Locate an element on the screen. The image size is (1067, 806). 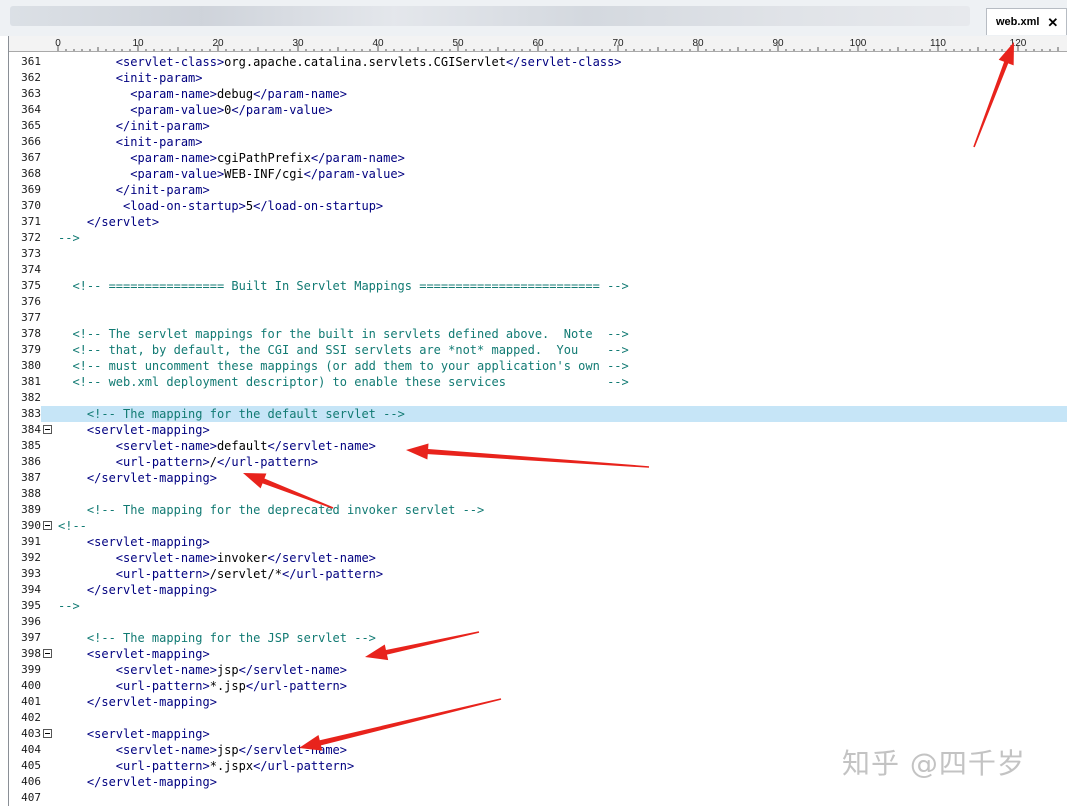
line-number: 378 is located at coordinates (31, 333).